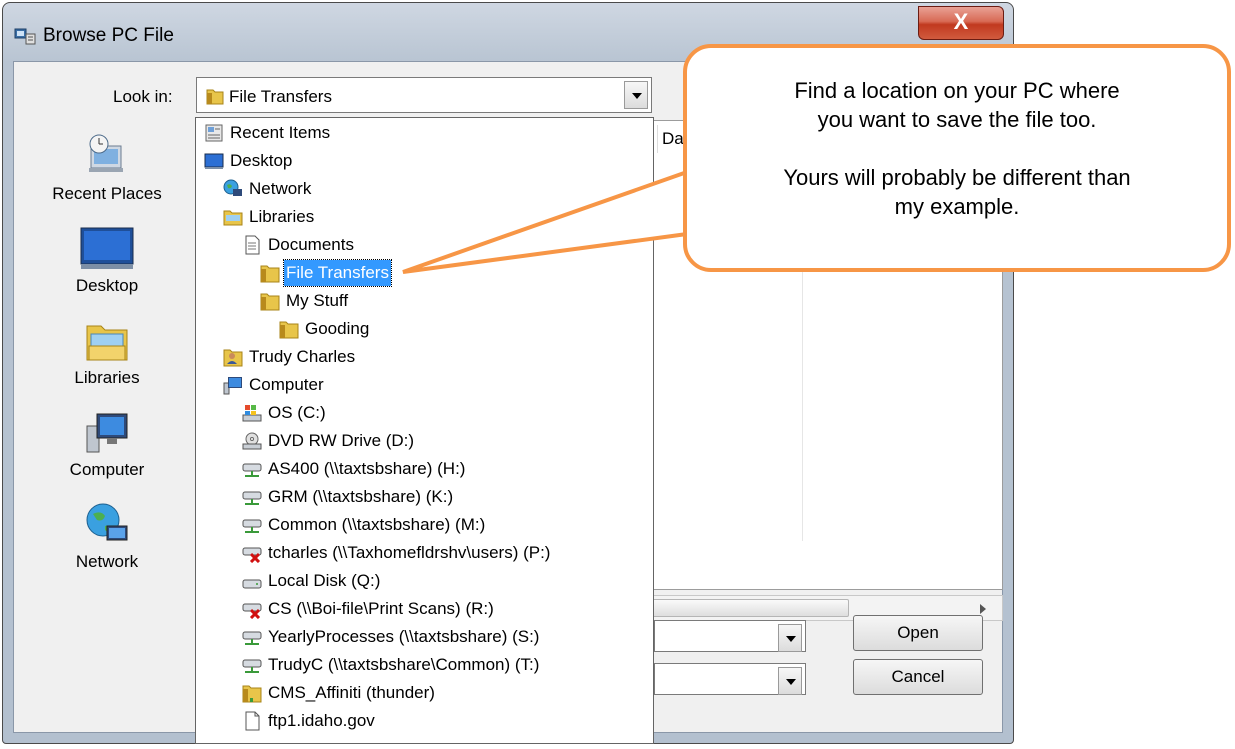 The width and height of the screenshot is (1235, 749). Describe the element at coordinates (107, 285) in the screenshot. I see `place-label: Desktop` at that location.